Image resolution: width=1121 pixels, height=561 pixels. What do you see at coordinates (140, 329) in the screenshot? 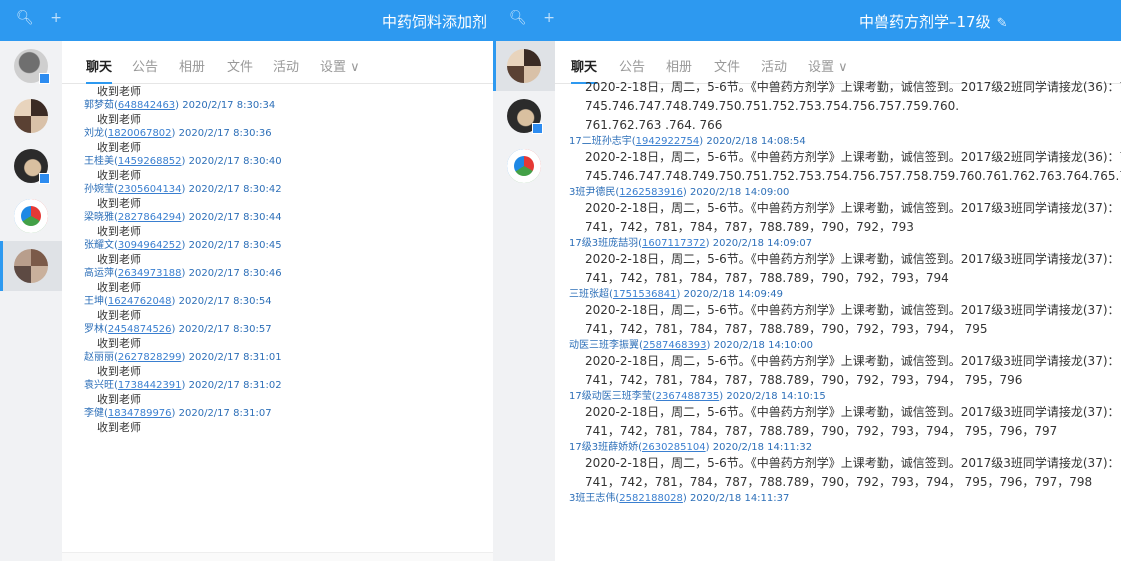
I see `sender-qq-link: 2454874526` at bounding box center [140, 329].